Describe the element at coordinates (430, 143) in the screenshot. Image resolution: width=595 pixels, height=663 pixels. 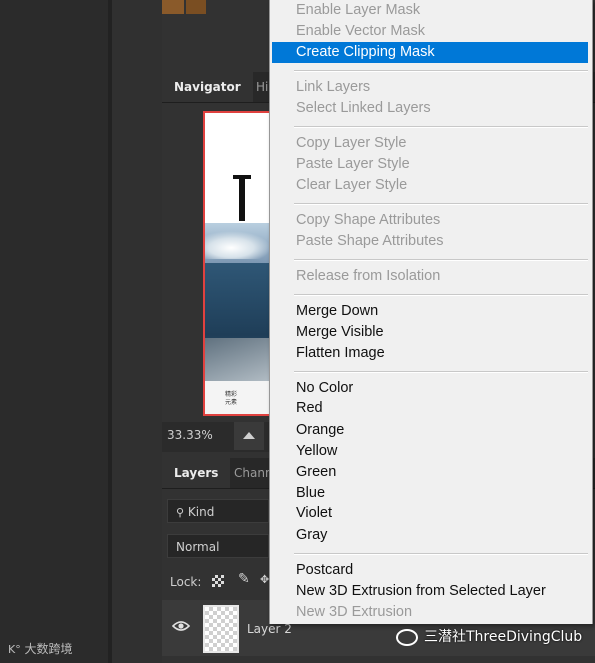
I see `menu-item-copy-layer-style: Copy Layer Style` at that location.